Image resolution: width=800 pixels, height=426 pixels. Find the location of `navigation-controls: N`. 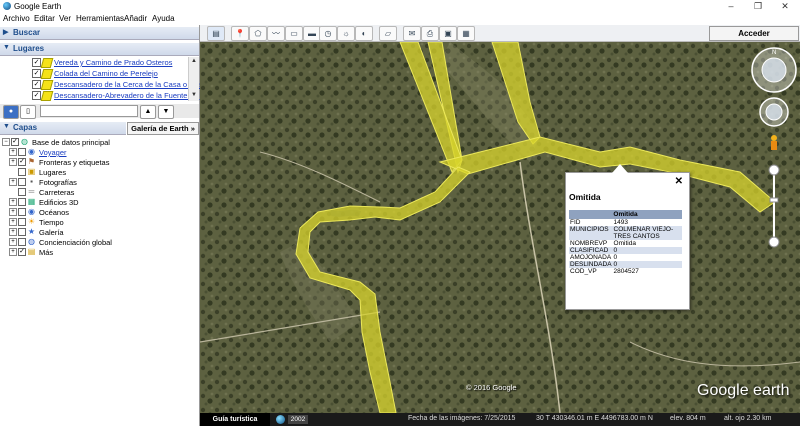

navigation-controls: N is located at coordinates (774, 171).